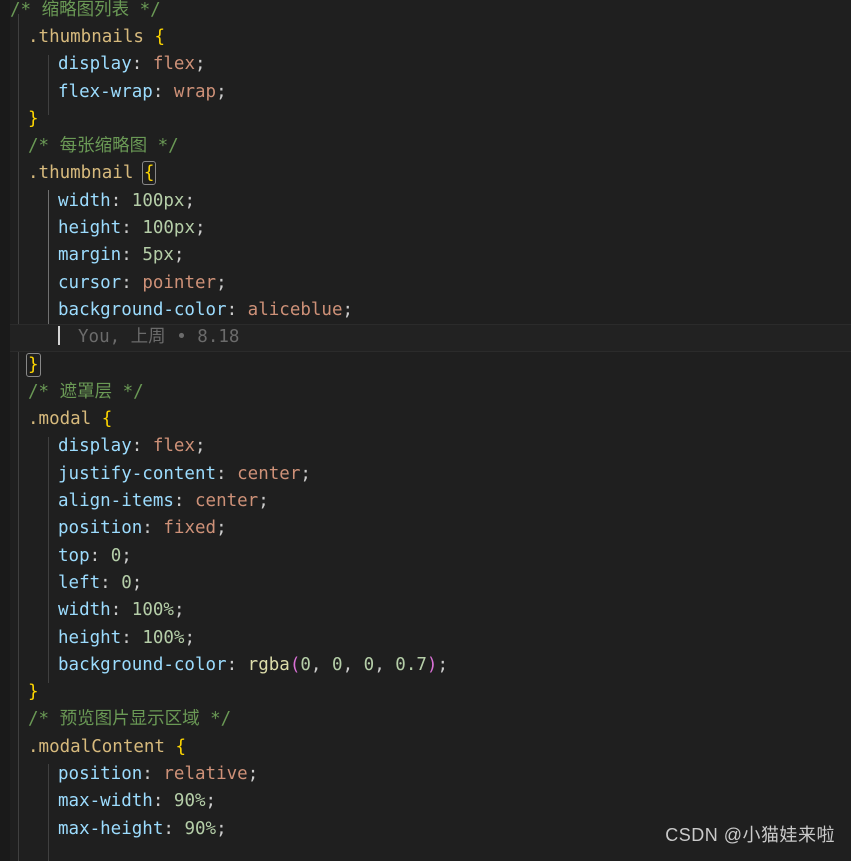 This screenshot has height=861, width=851. Describe the element at coordinates (100, 774) in the screenshot. I see `css-property: position` at that location.